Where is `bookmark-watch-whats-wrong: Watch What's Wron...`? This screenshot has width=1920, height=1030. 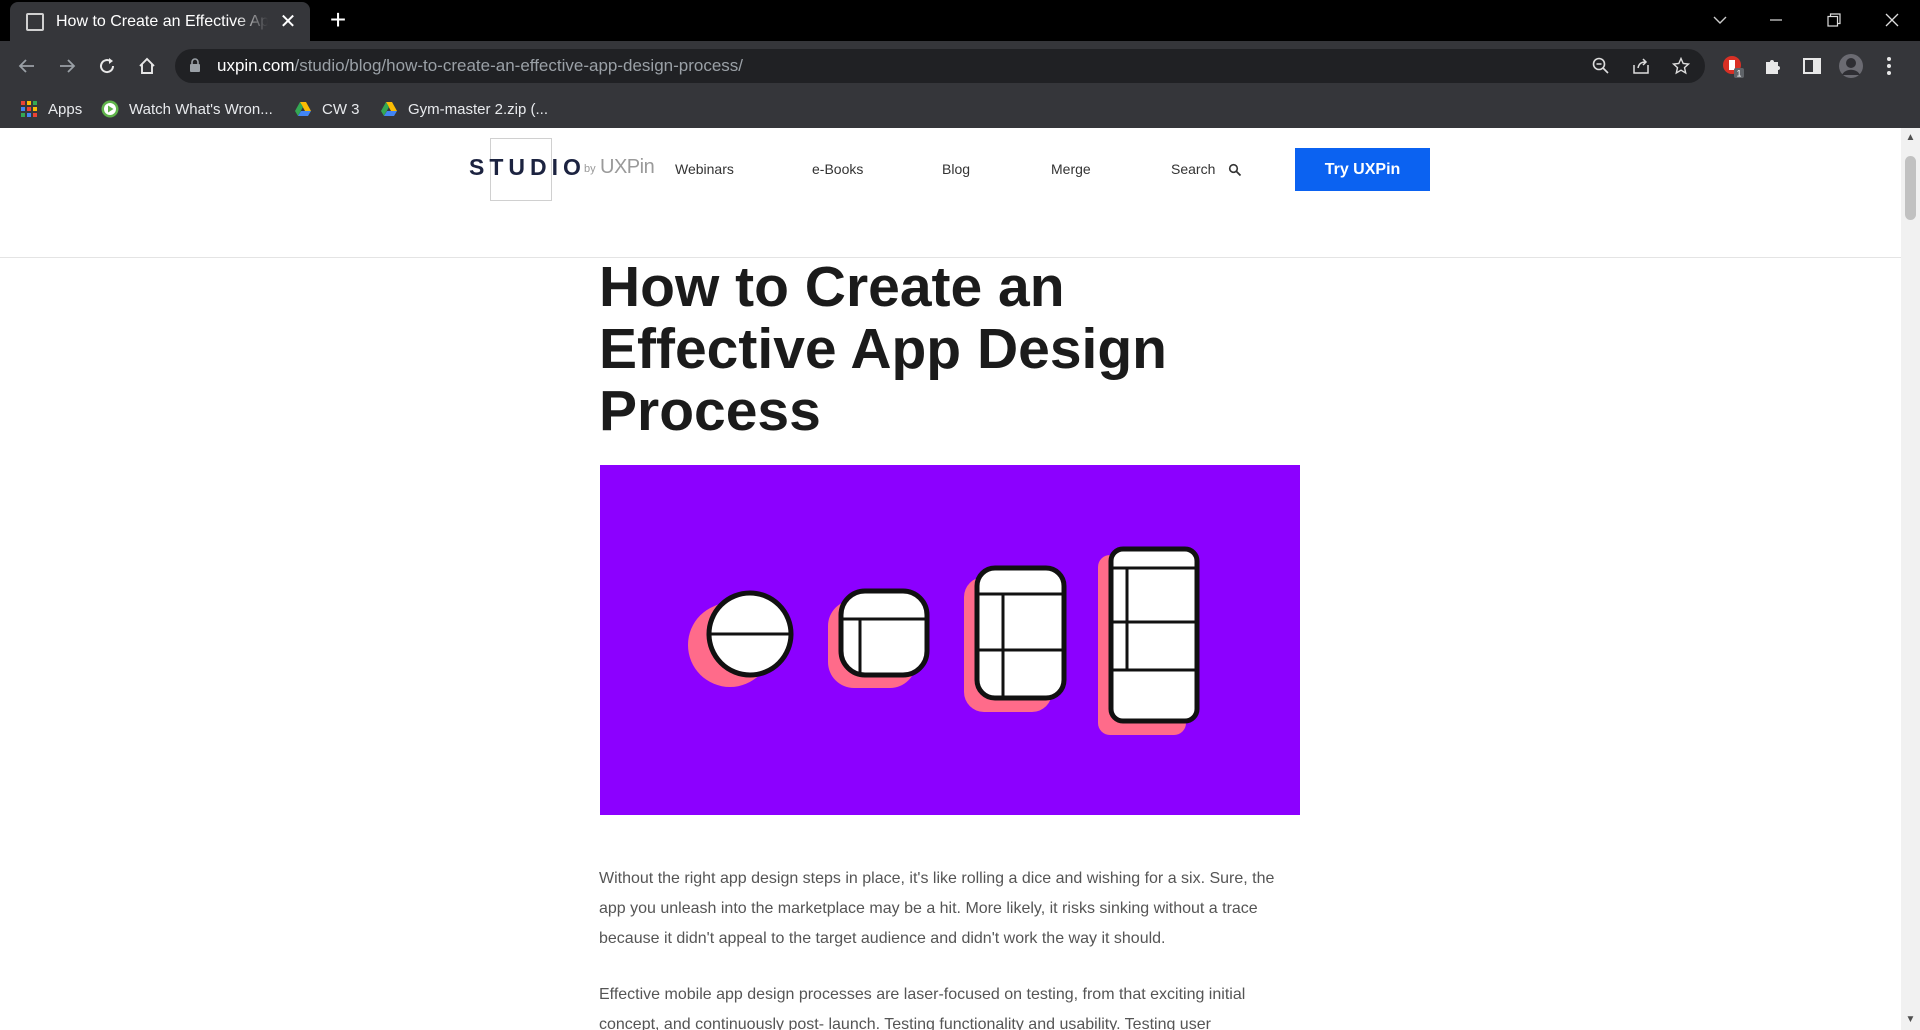
bookmark-watch-whats-wrong: Watch What's Wron... is located at coordinates (187, 109).